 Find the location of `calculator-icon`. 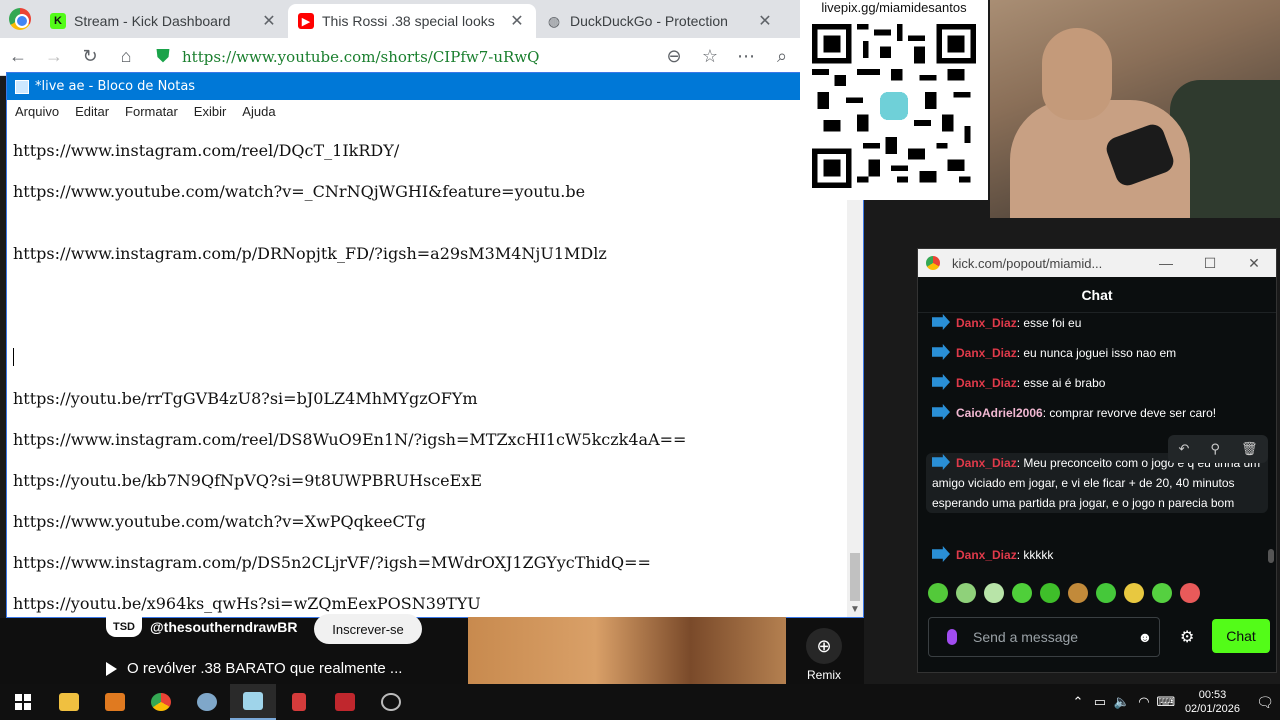

calculator-icon is located at coordinates (299, 702).